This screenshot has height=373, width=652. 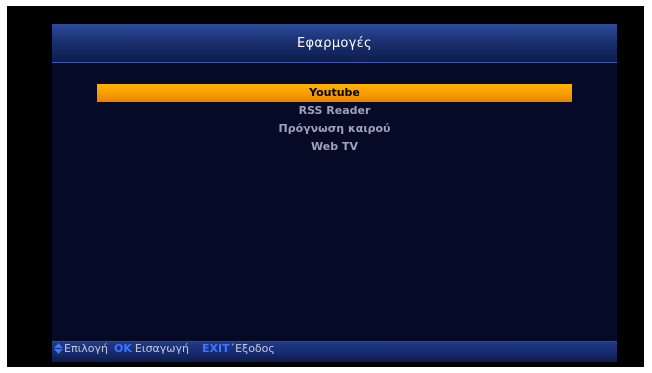 I want to click on key-hints: Επιλογή OK Εισαγωγή EXIT ΄Εξοδος, so click(x=164, y=348).